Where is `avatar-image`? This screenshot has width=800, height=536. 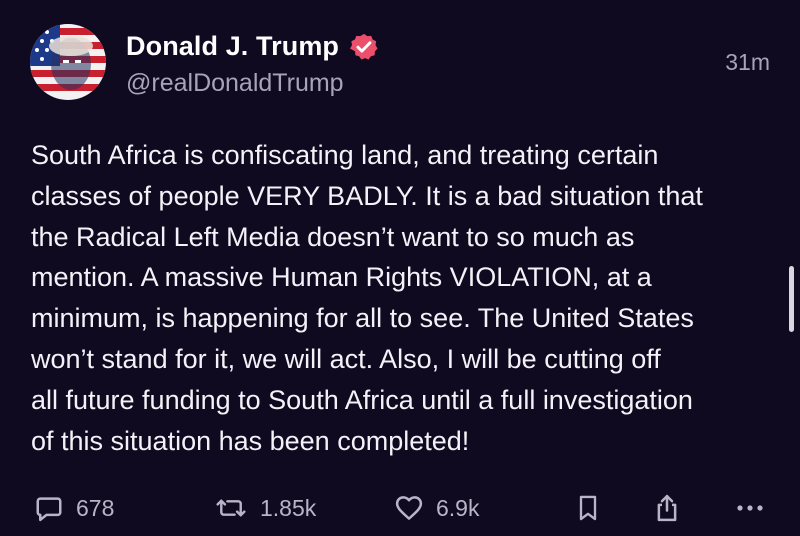 avatar-image is located at coordinates (68, 62).